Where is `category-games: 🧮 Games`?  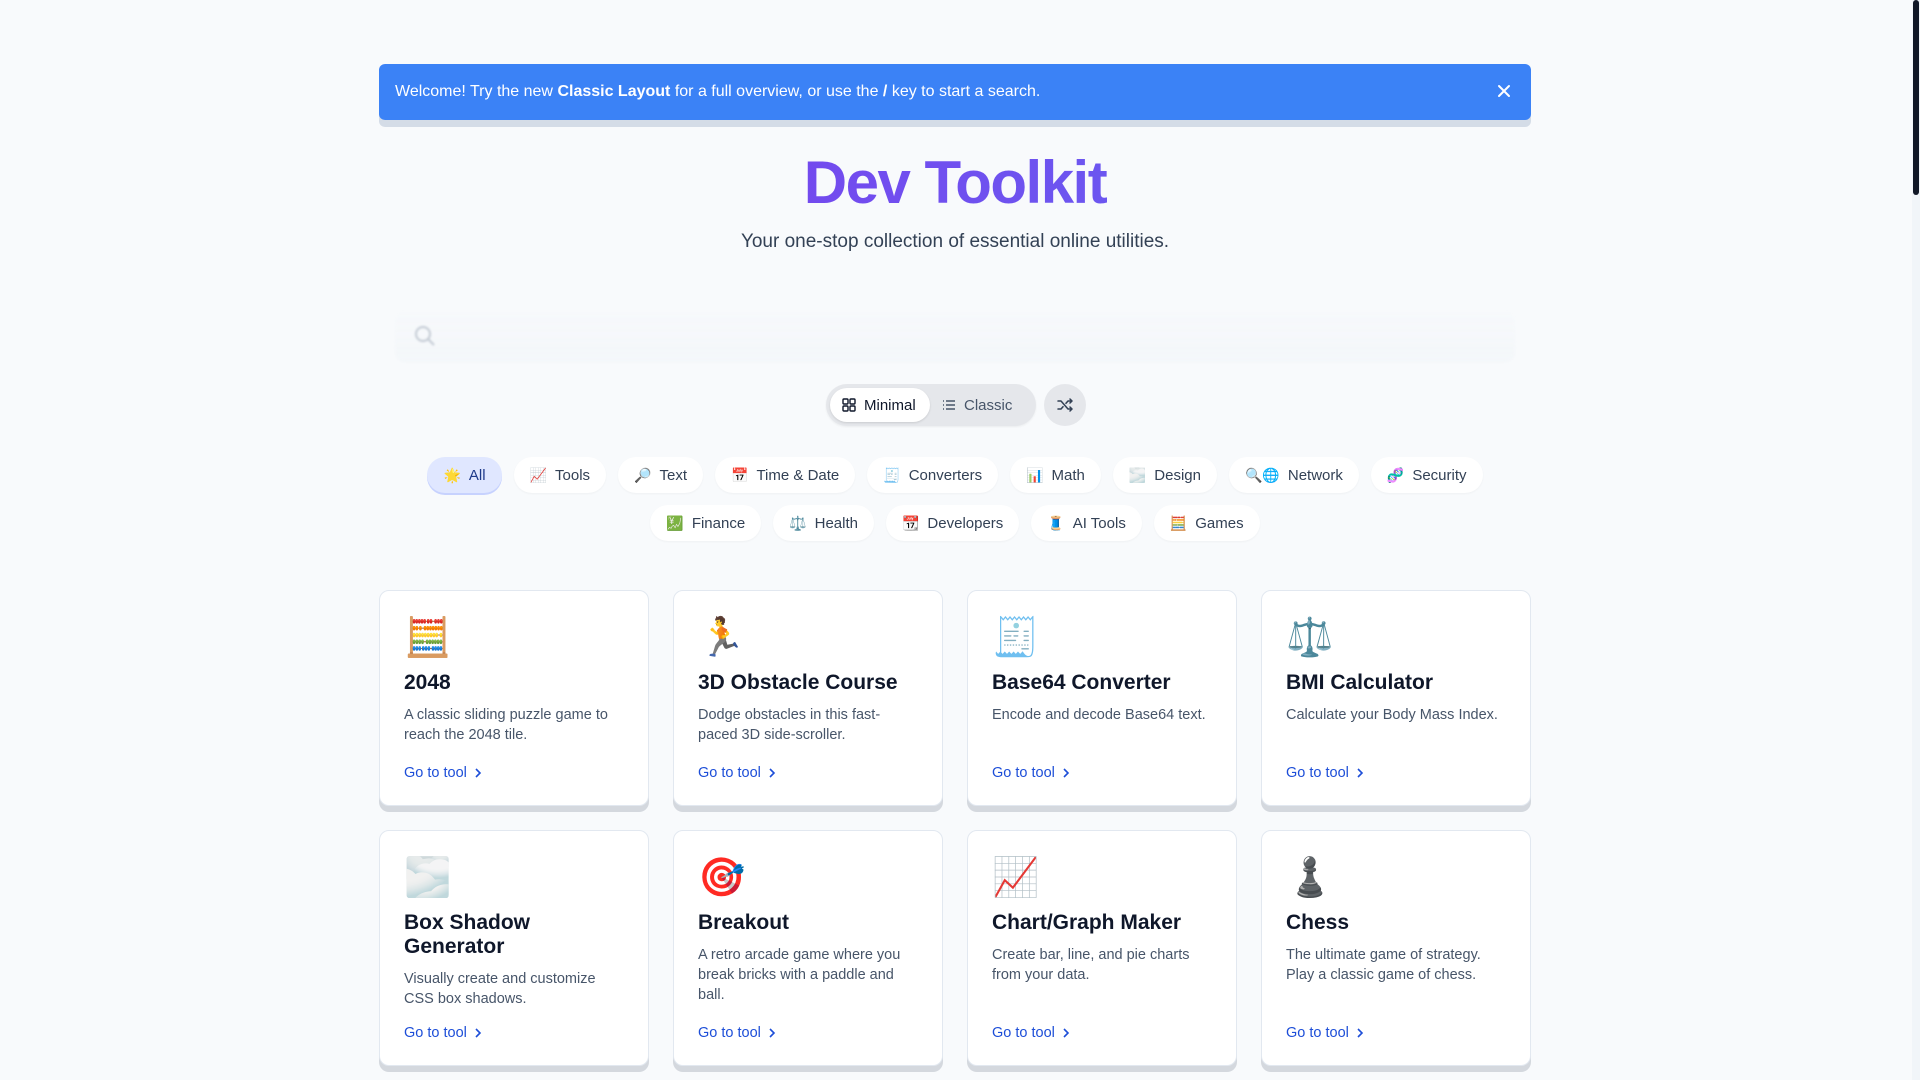
category-games: 🧮 Games is located at coordinates (1206, 523).